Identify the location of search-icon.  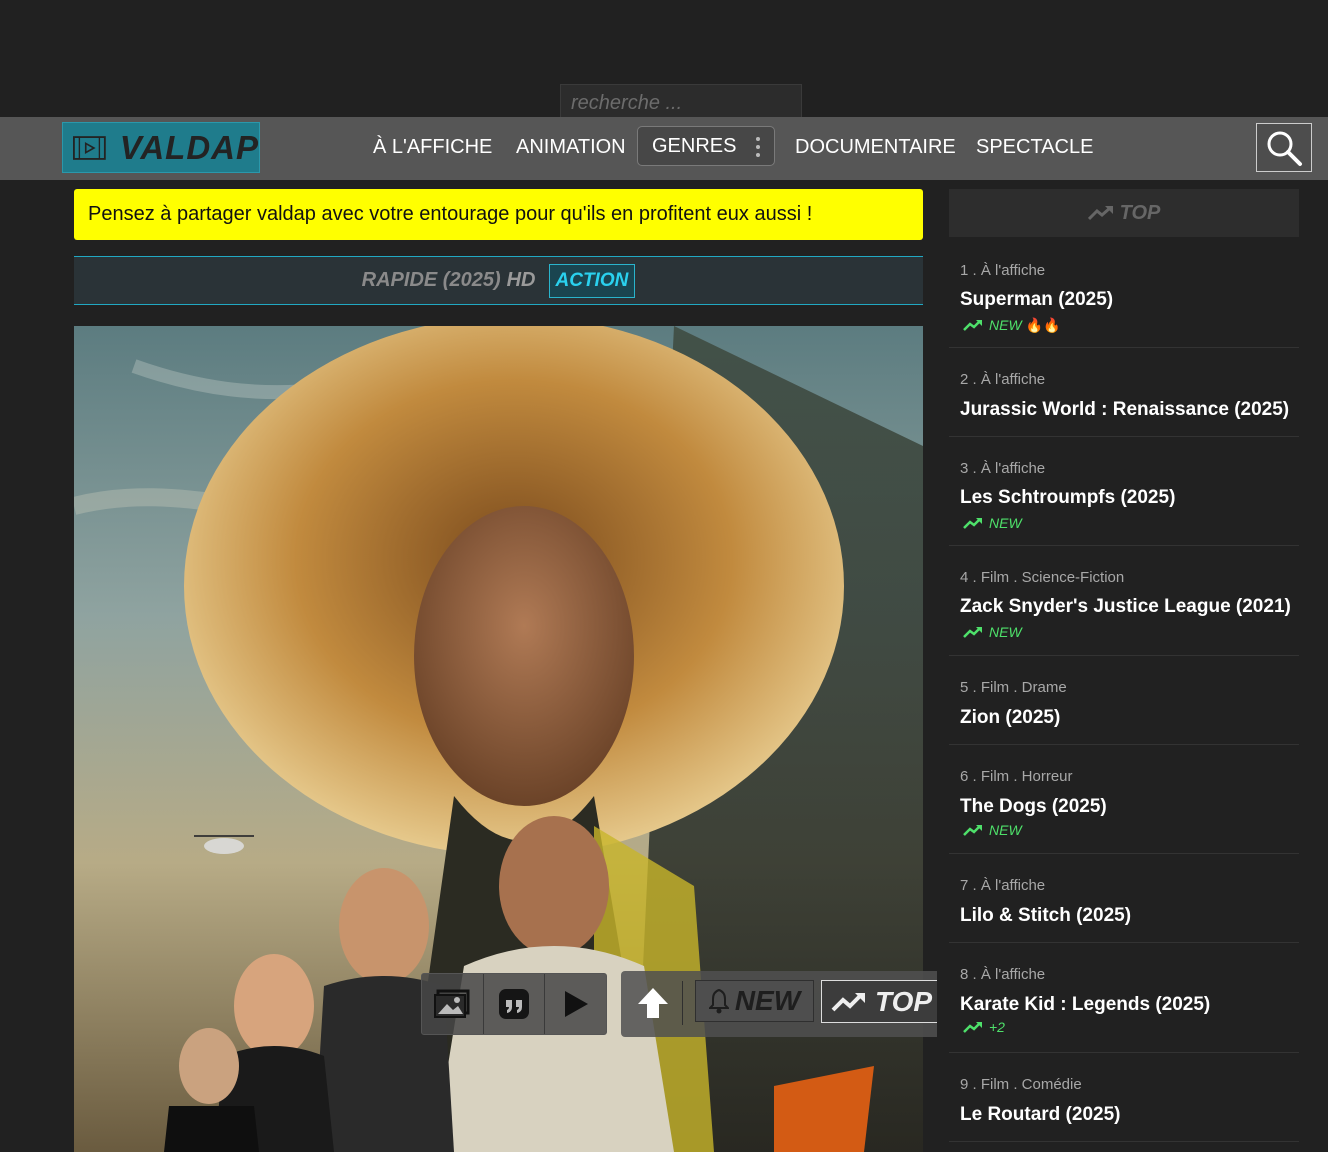
(1284, 148).